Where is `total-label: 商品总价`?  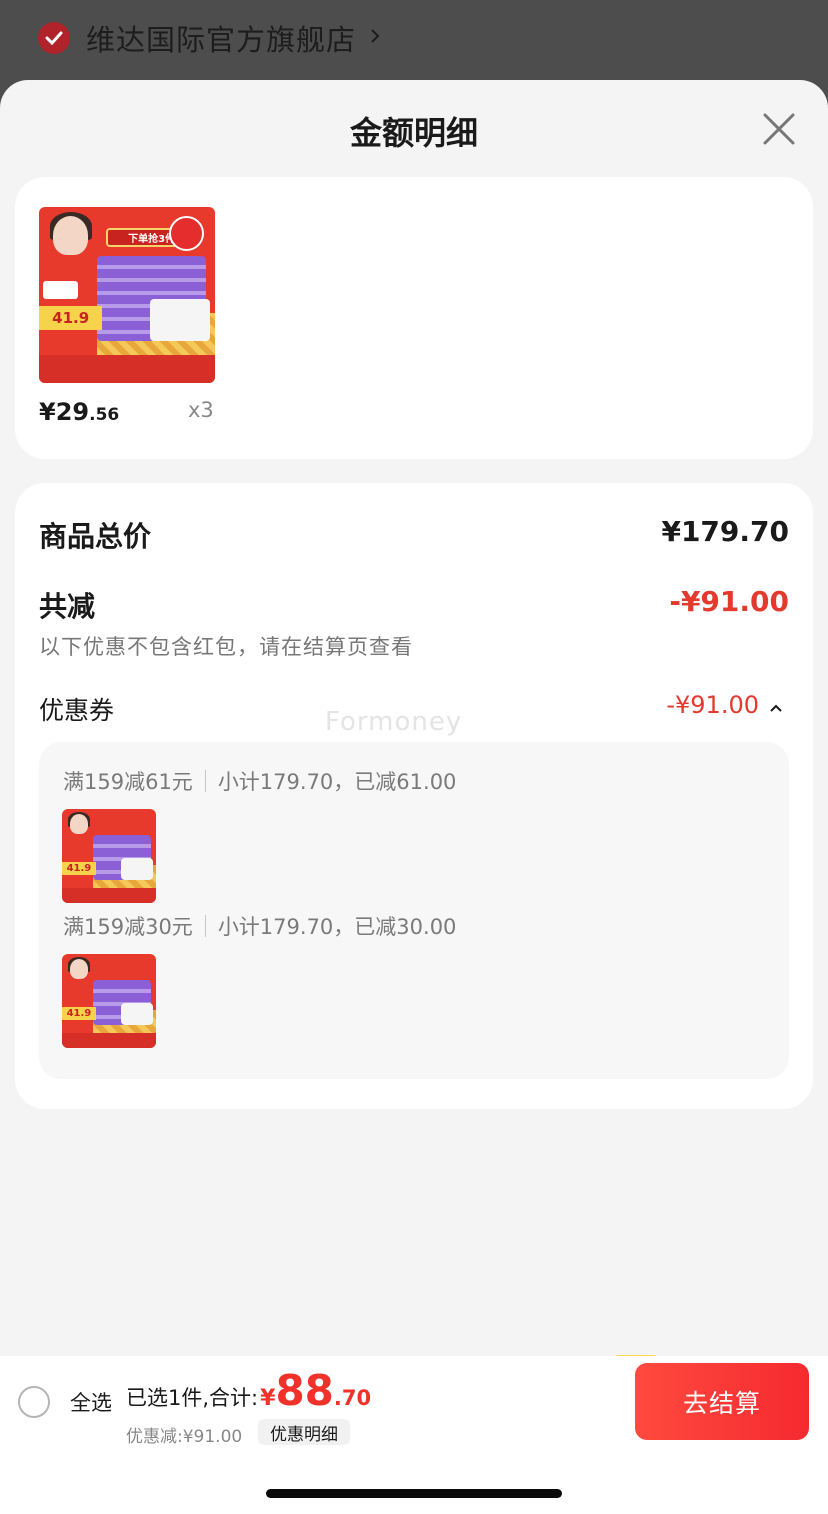 total-label: 商品总价 is located at coordinates (95, 536).